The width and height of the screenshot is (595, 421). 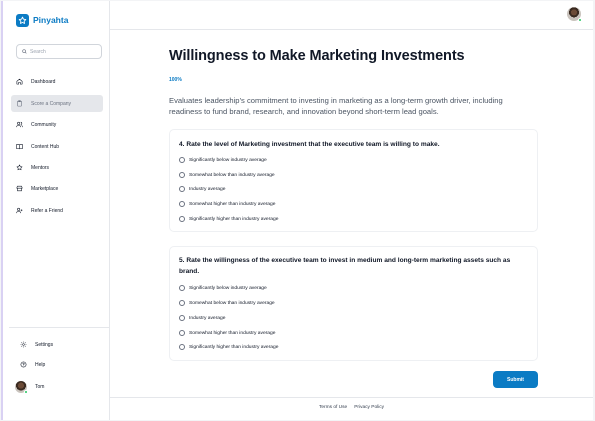 What do you see at coordinates (351, 397) in the screenshot?
I see `footer-divider` at bounding box center [351, 397].